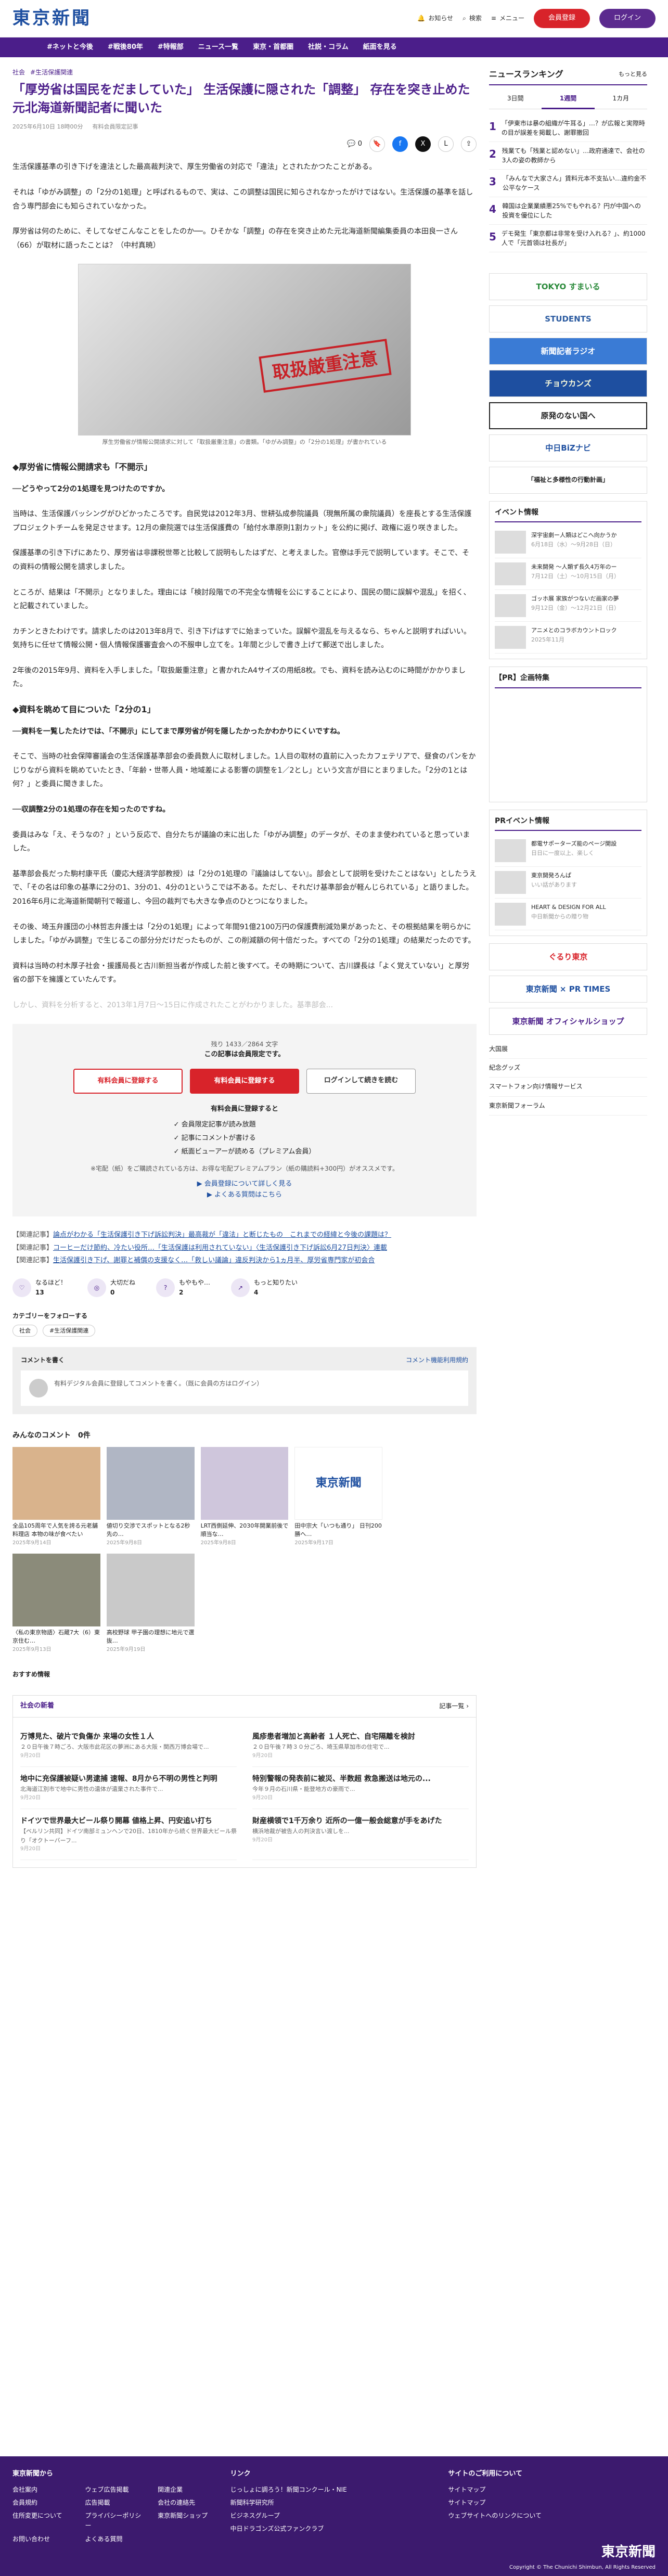 The image size is (668, 2576). What do you see at coordinates (189, 2490) in the screenshot?
I see `footer-link: 関連企業` at bounding box center [189, 2490].